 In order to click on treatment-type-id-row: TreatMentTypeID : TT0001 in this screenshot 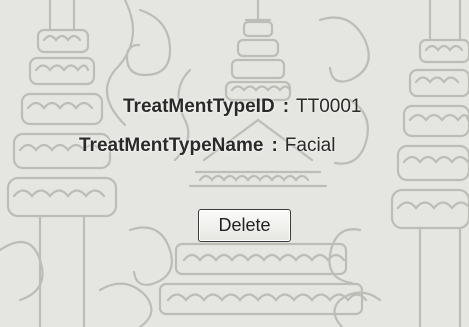, I will do `click(242, 107)`.